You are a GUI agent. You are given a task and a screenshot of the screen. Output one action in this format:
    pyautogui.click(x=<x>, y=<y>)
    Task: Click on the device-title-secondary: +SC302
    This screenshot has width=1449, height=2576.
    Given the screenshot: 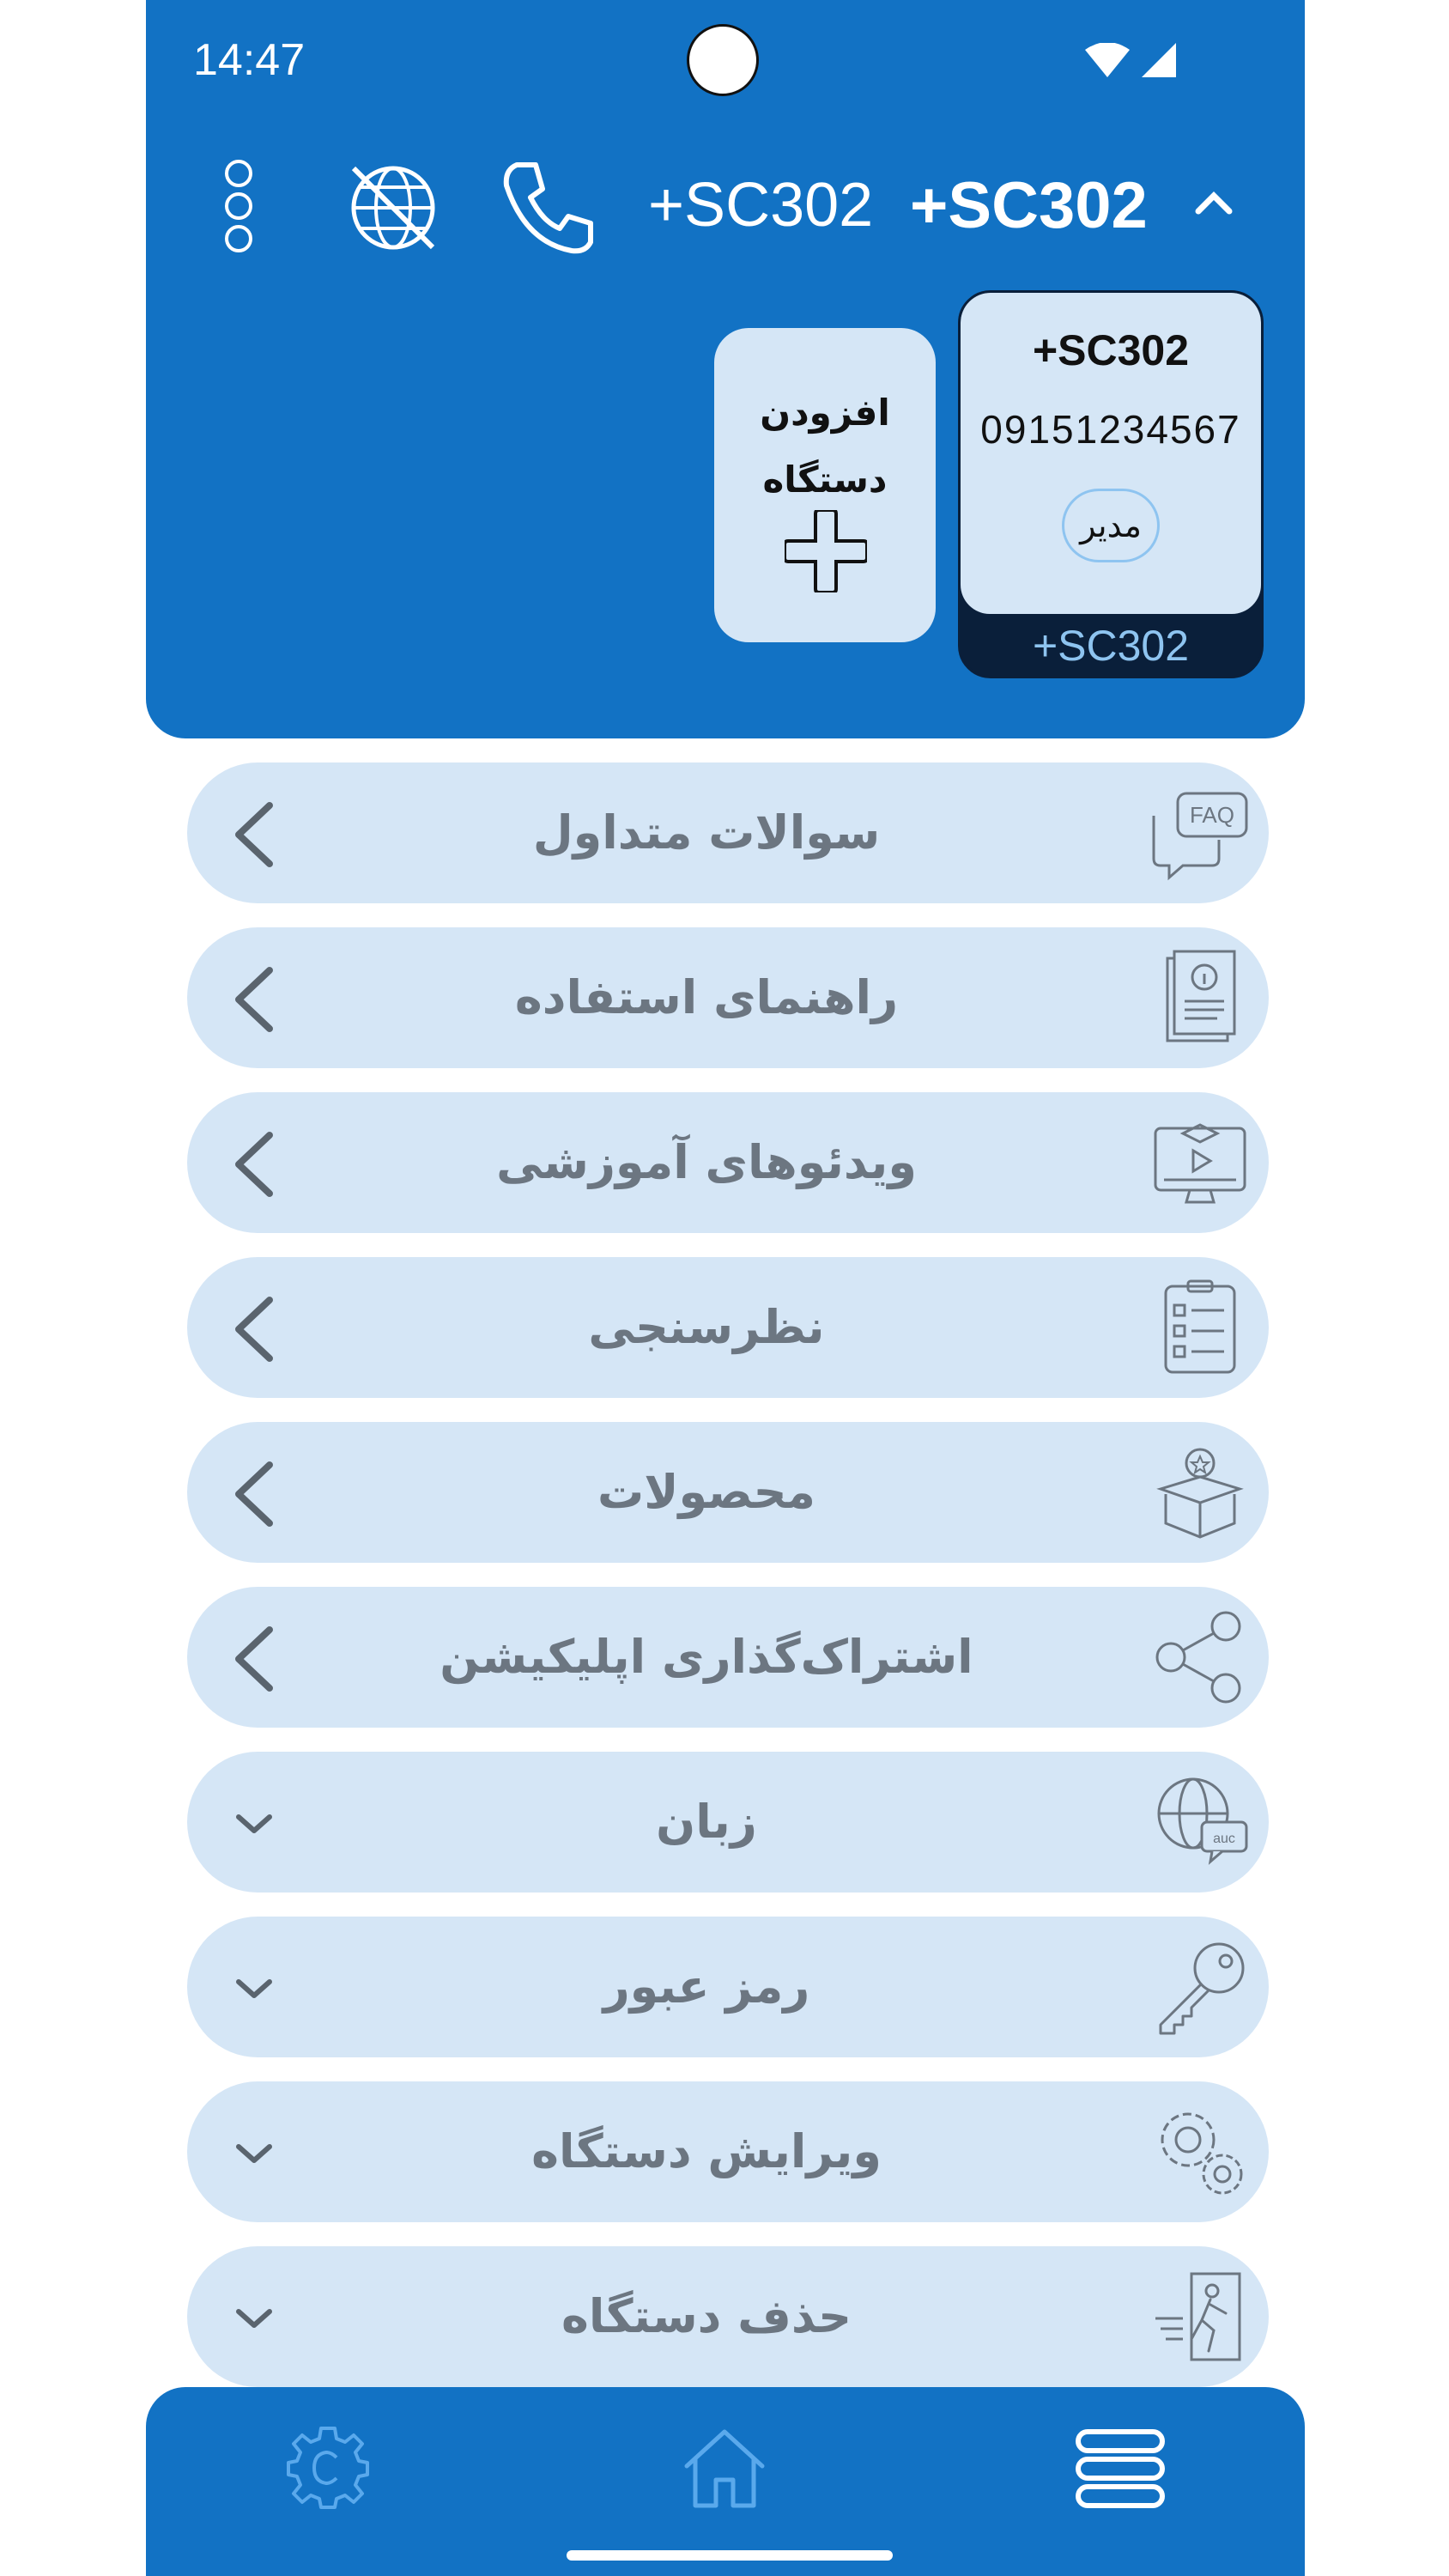 What is the action you would take?
    pyautogui.click(x=761, y=206)
    